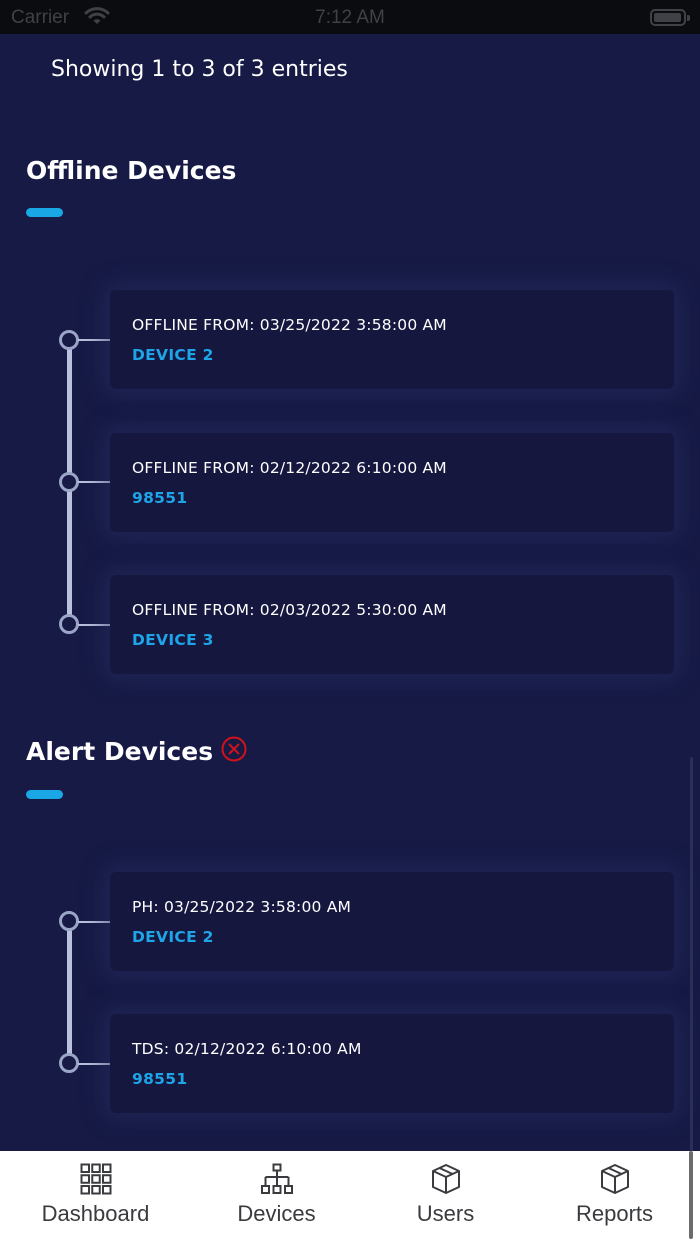 Image resolution: width=700 pixels, height=1244 pixels. I want to click on alert-timeline-line, so click(69, 992).